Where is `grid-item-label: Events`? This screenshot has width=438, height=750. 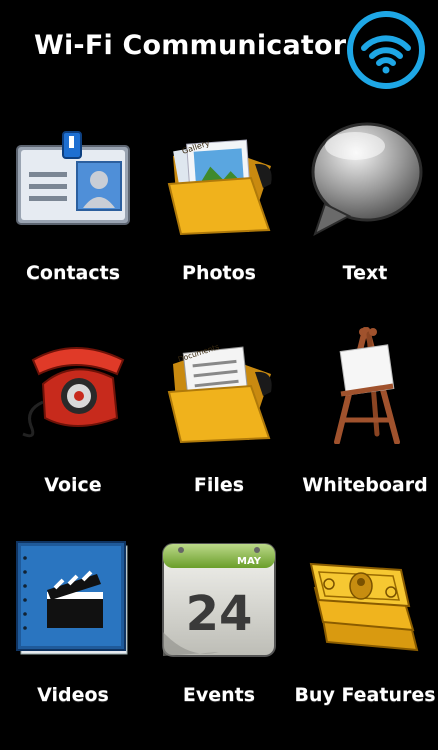 grid-item-label: Events is located at coordinates (219, 695).